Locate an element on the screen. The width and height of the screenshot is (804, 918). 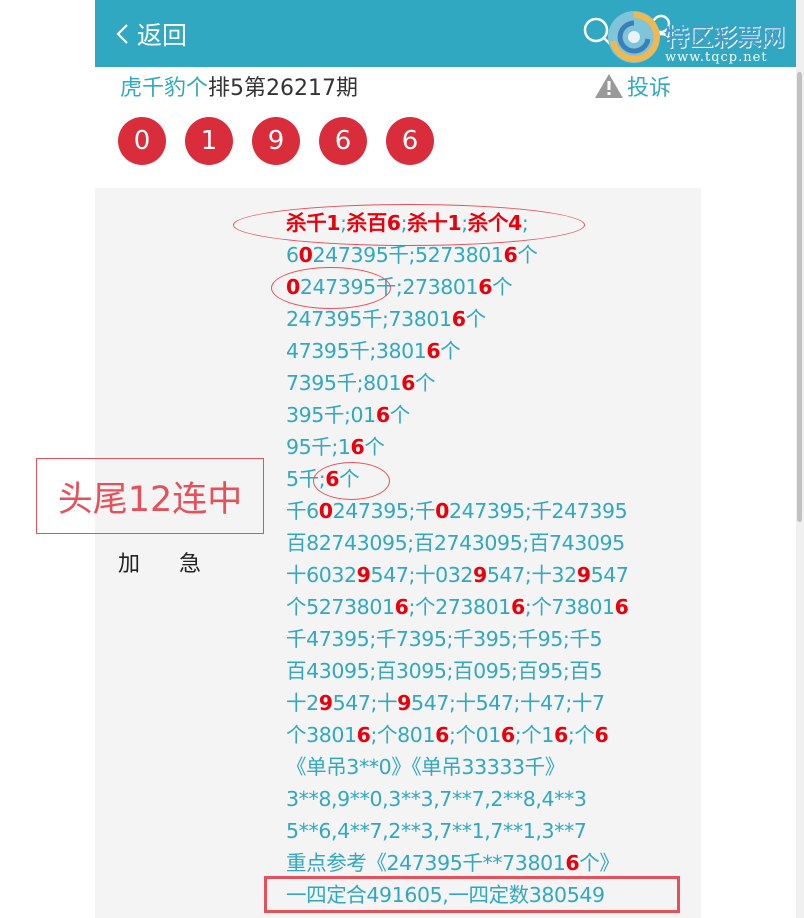
line-text: 47395千;3801 is located at coordinates (356, 351).